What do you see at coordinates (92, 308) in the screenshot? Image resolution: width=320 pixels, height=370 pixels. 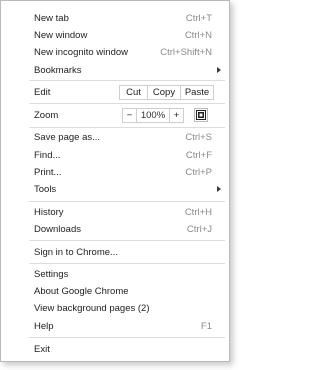 I see `background-pages-label: View background pages (2)` at bounding box center [92, 308].